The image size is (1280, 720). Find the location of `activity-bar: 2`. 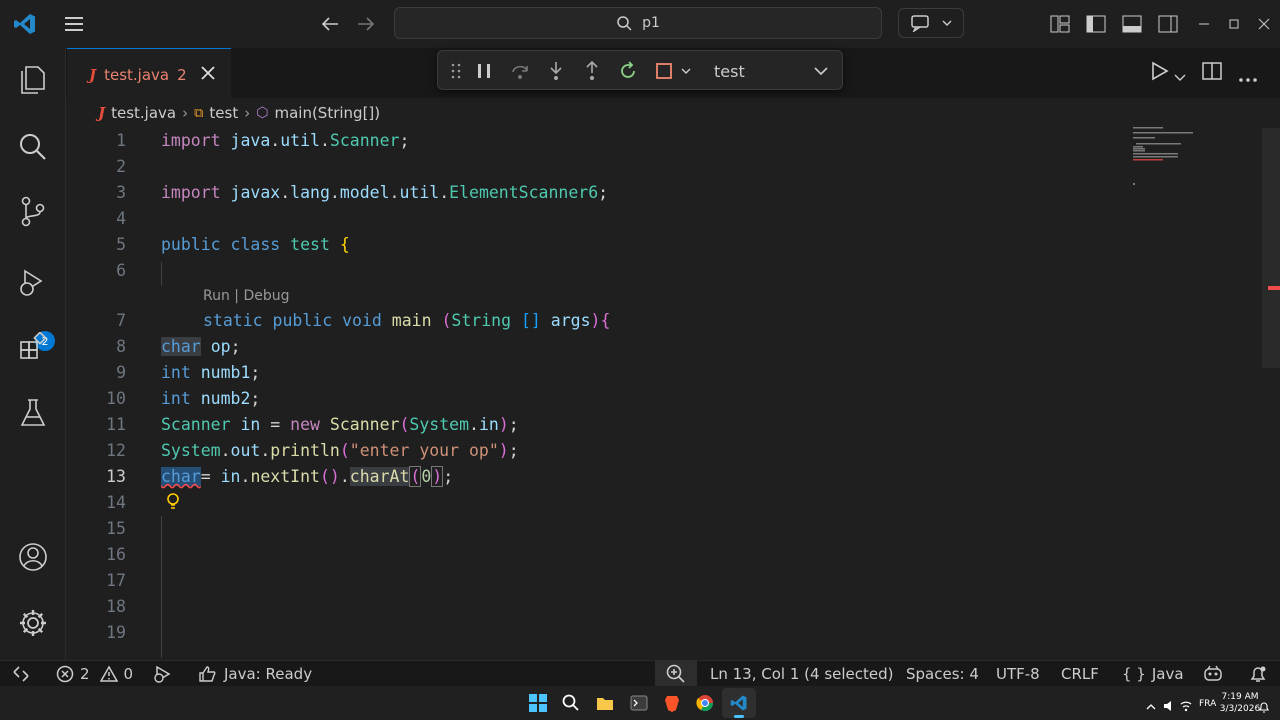

activity-bar: 2 is located at coordinates (33, 354).